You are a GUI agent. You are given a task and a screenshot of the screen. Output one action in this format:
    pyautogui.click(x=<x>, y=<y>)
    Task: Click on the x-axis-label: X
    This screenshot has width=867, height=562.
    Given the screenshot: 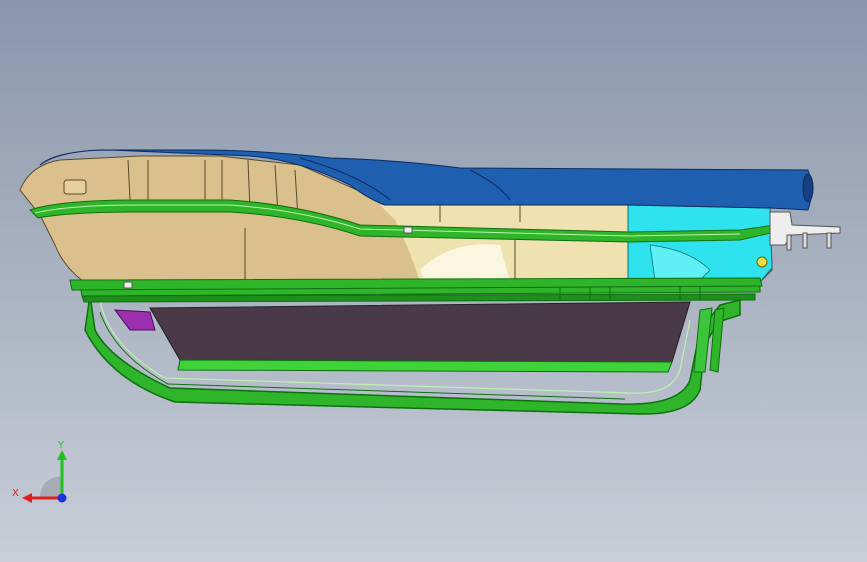 What is the action you would take?
    pyautogui.click(x=15, y=493)
    